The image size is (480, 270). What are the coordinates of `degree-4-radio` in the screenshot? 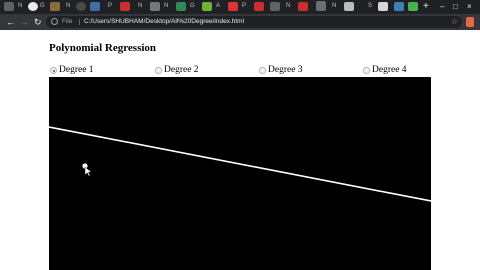 It's located at (366, 70).